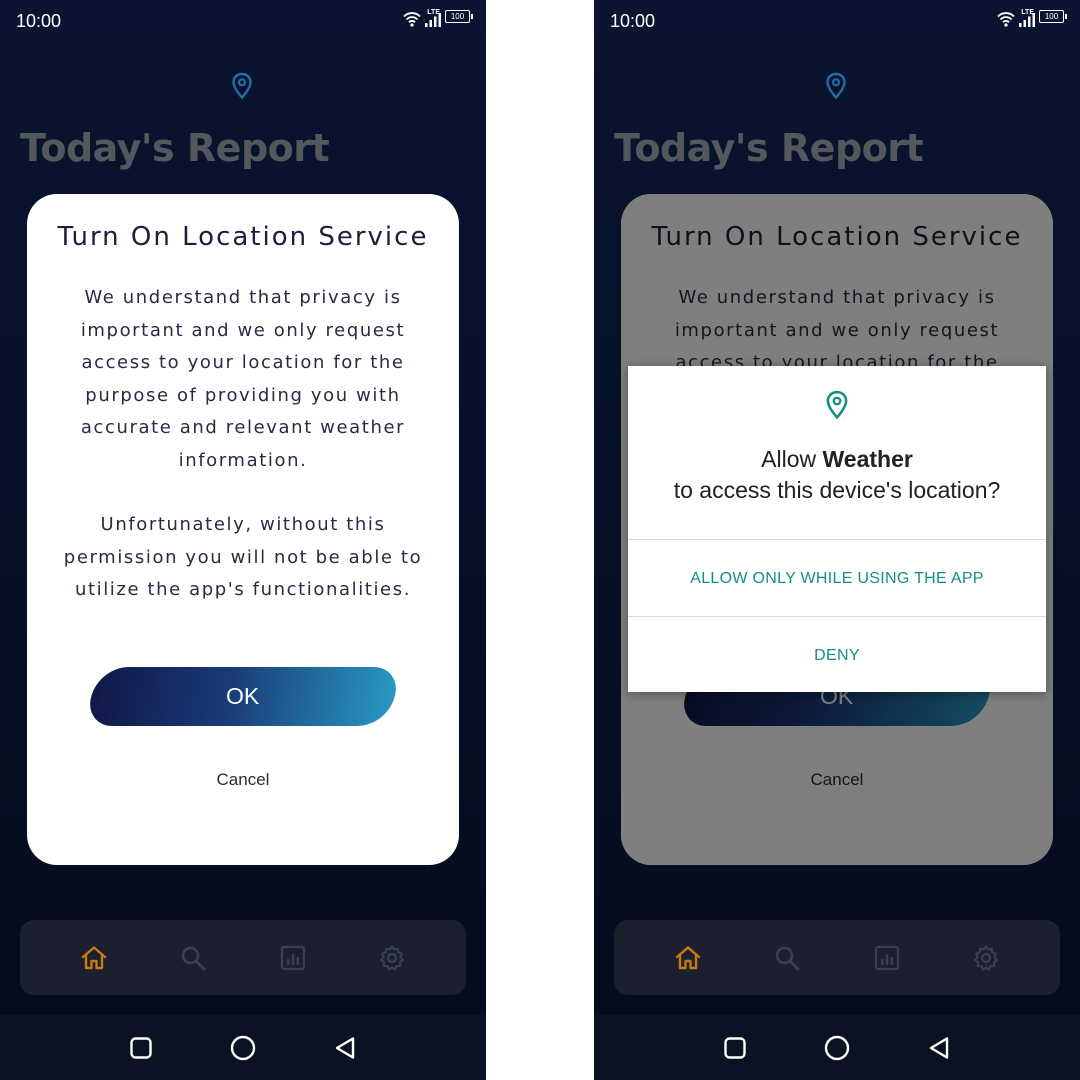 The height and width of the screenshot is (1080, 1080). I want to click on ok-button-label: OK, so click(243, 696).